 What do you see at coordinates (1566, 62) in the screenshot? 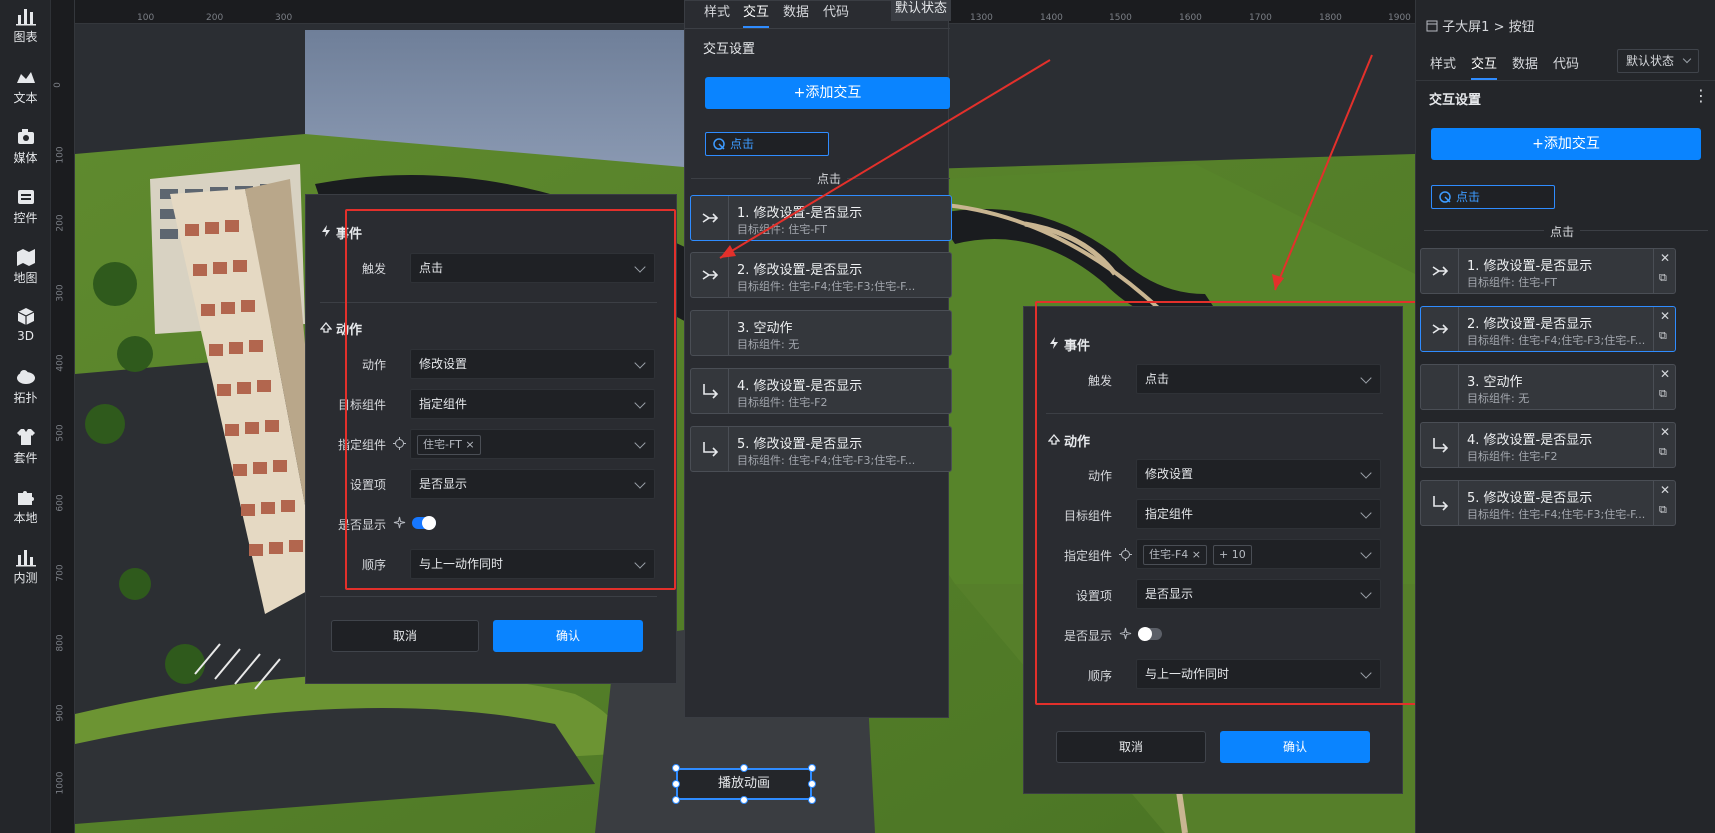
I see `tab-code: 代码` at bounding box center [1566, 62].